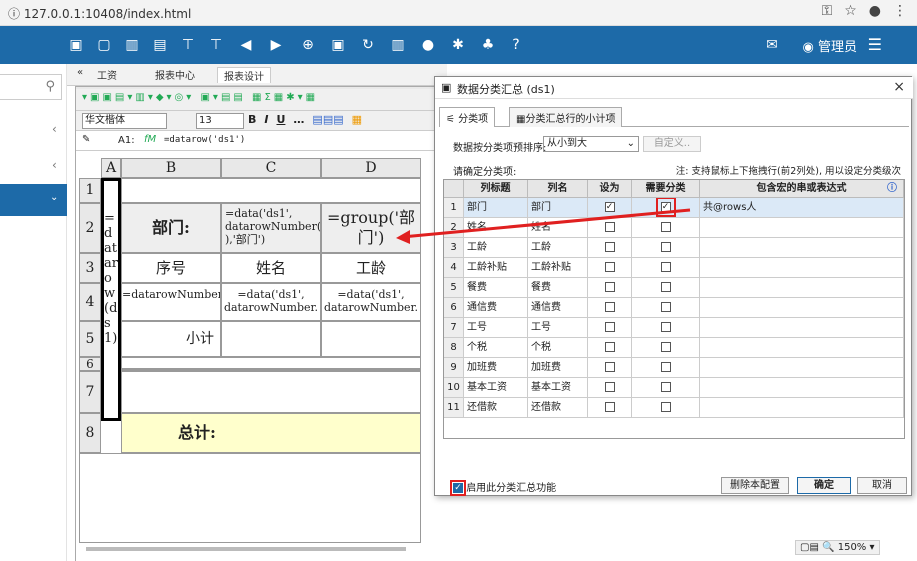 Image resolution: width=917 pixels, height=561 pixels. I want to click on arrow-line, so click(546, 223).